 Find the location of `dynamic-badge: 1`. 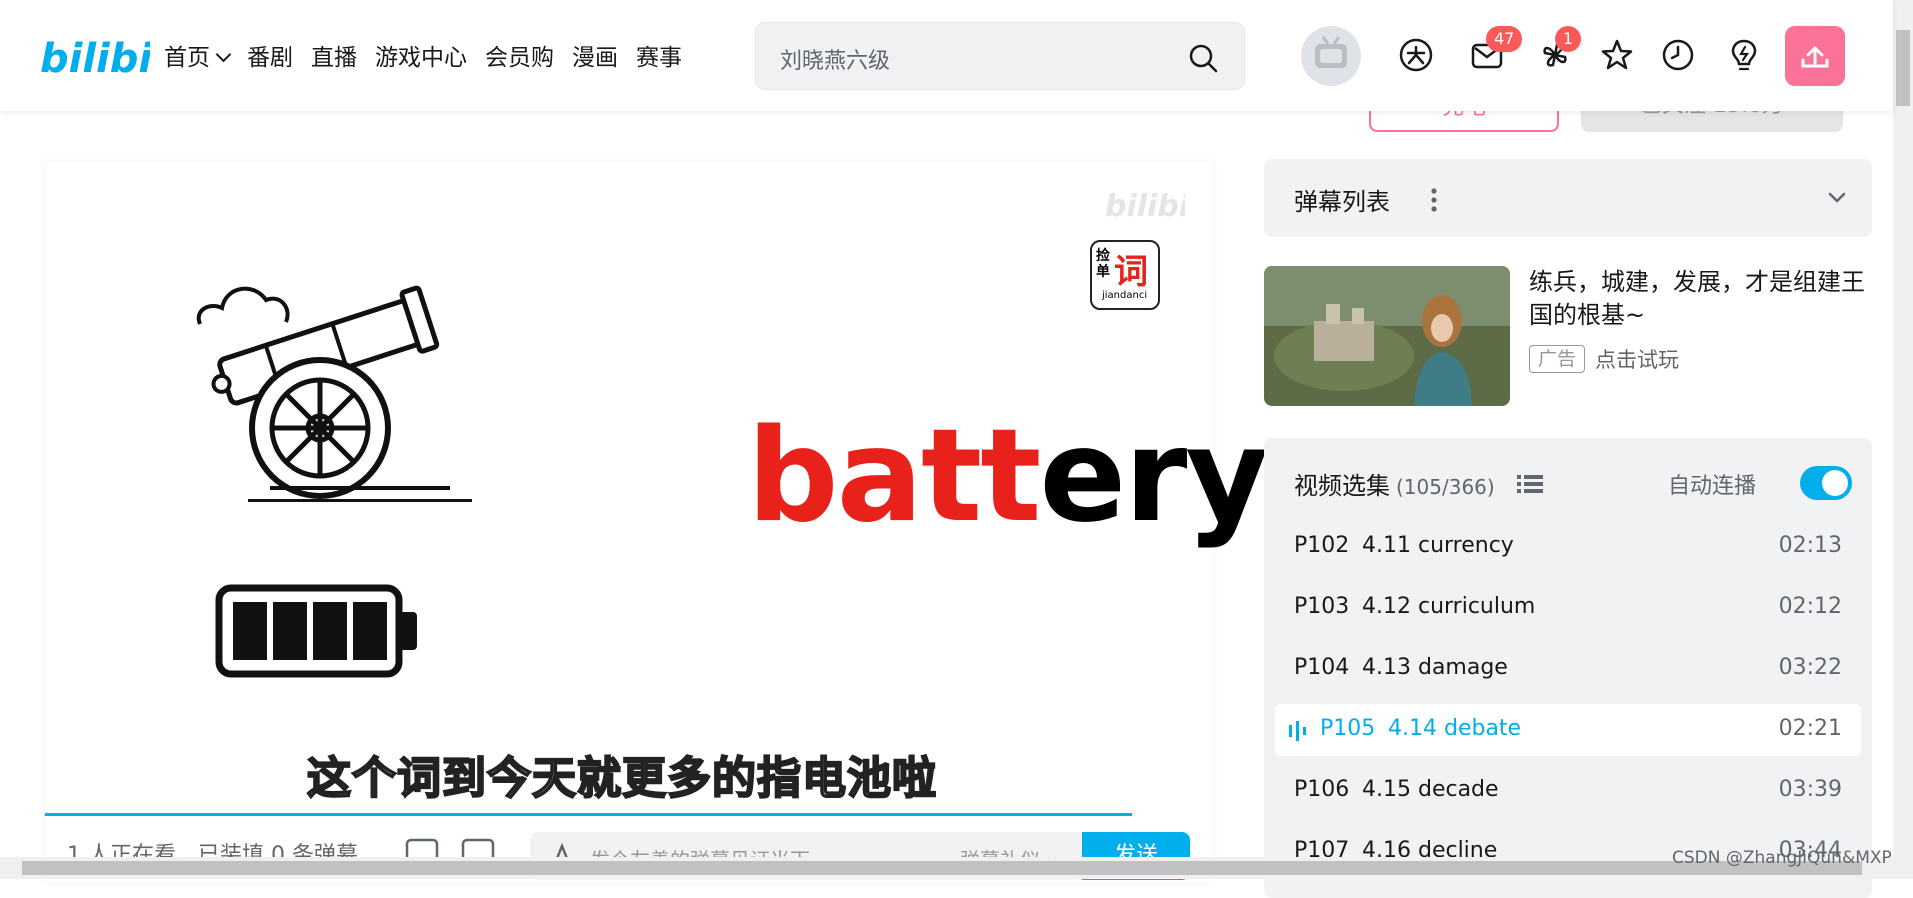

dynamic-badge: 1 is located at coordinates (1568, 39).